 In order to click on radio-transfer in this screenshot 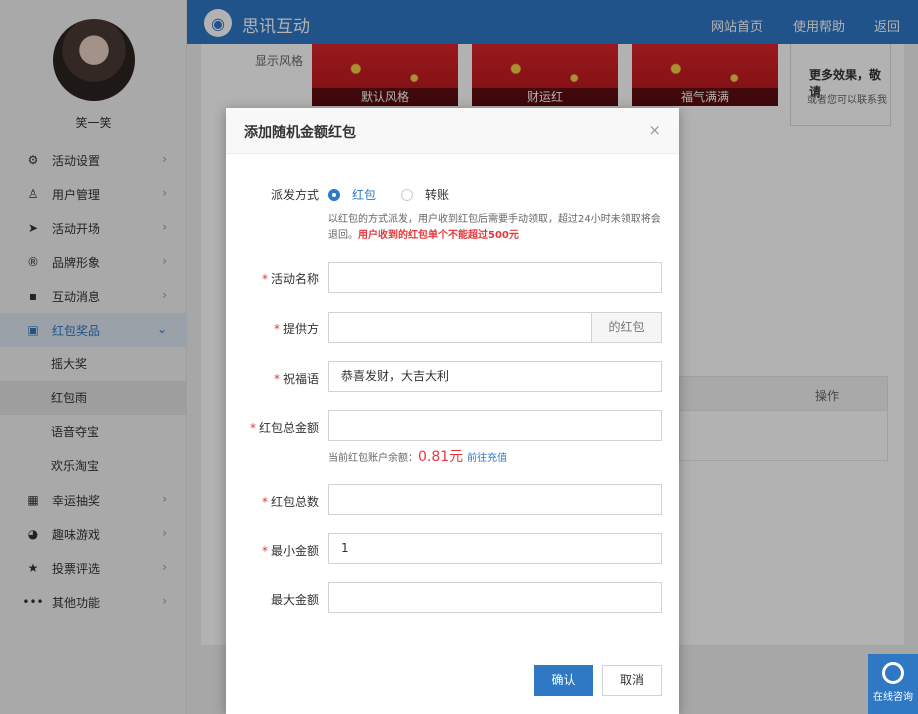, I will do `click(407, 195)`.